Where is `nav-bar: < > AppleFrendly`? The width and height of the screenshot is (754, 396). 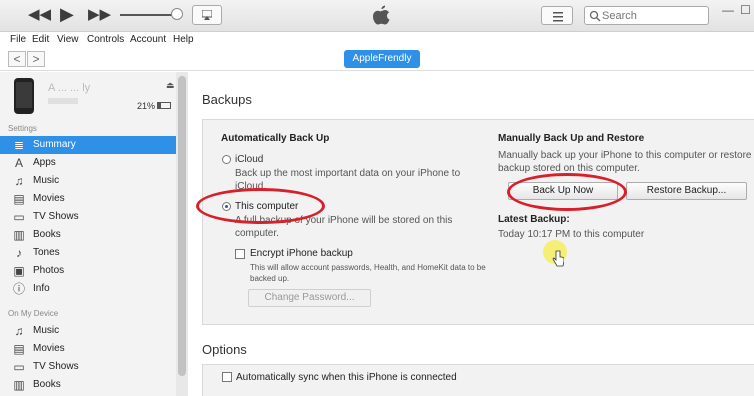
nav-bar: < > AppleFrendly is located at coordinates (377, 59).